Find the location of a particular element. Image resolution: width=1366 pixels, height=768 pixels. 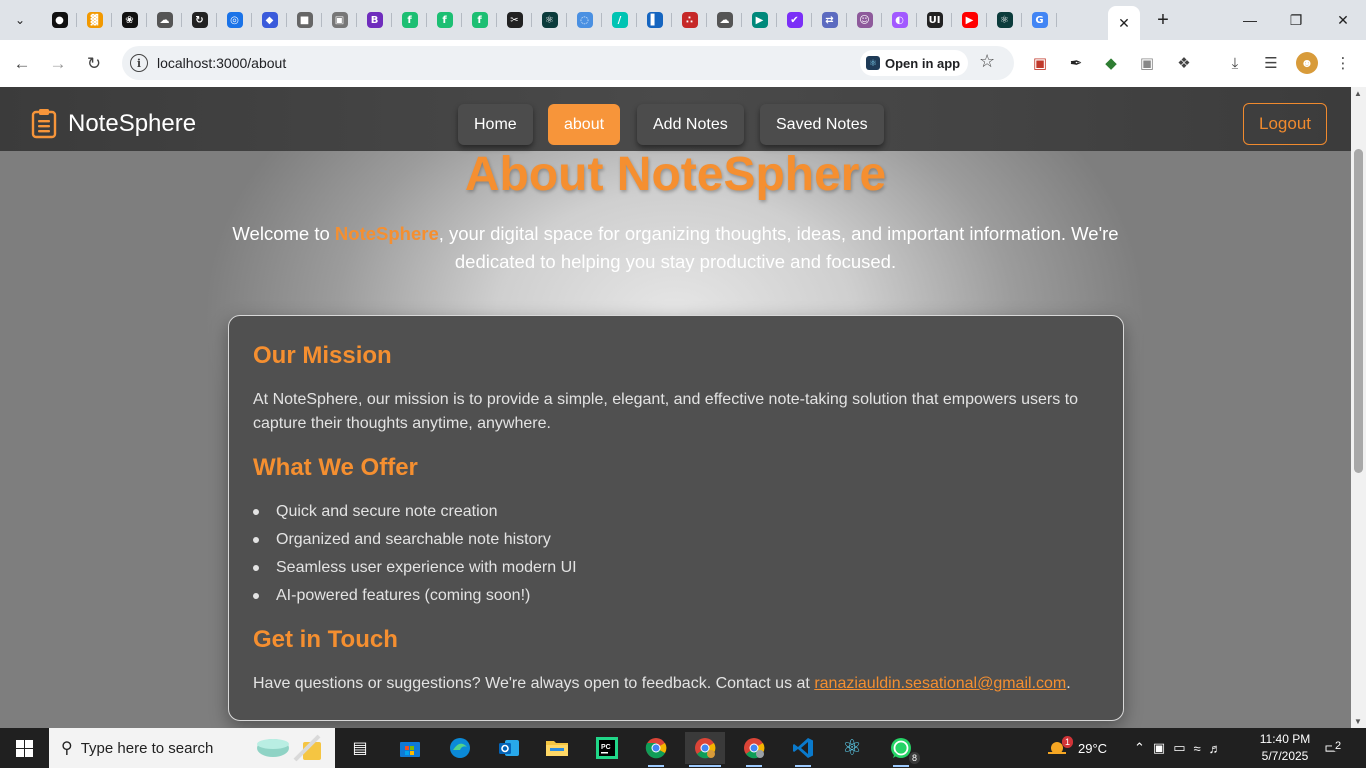

extensions-puzzle-icon: ❖ is located at coordinates (1184, 63).